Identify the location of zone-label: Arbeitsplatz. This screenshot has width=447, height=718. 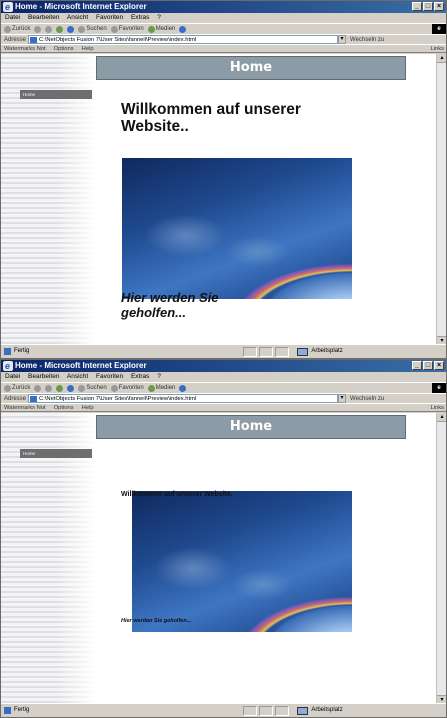
(327, 710).